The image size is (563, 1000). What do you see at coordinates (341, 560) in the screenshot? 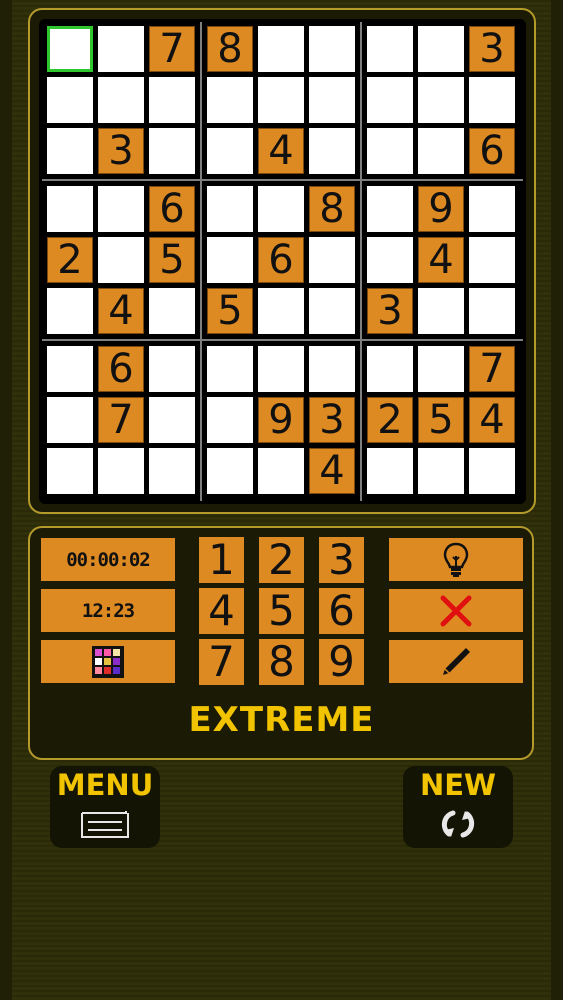
I see `number-button: 3` at bounding box center [341, 560].